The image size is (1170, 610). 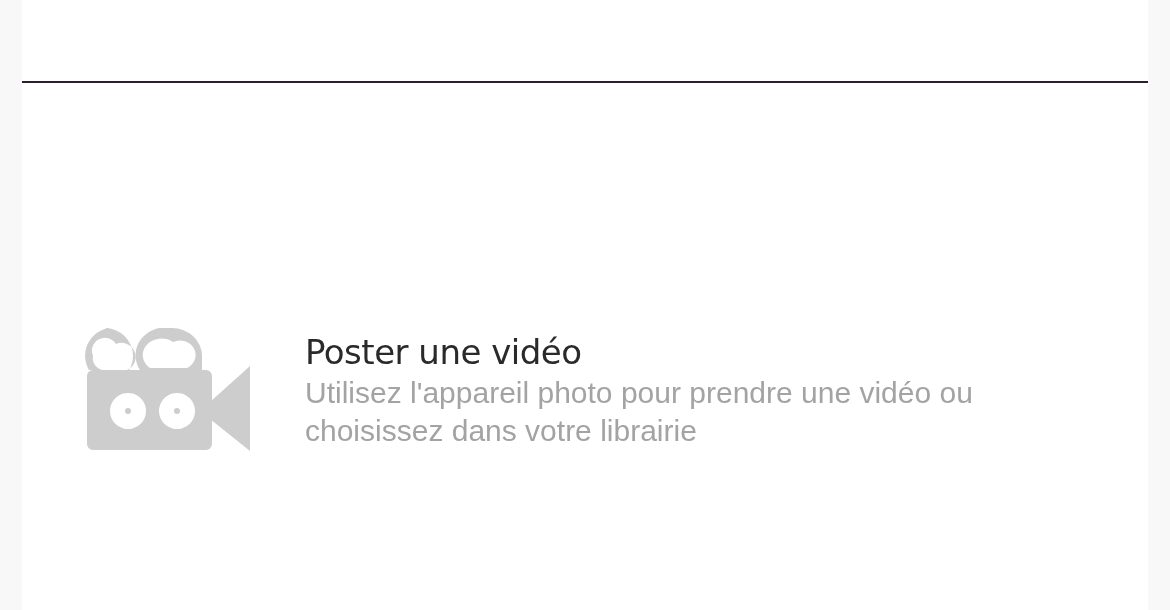 What do you see at coordinates (639, 412) in the screenshot?
I see `option-description: Utilisez l'appareil photo pour prendre une vidéo ou choisissez dans votre librairie` at bounding box center [639, 412].